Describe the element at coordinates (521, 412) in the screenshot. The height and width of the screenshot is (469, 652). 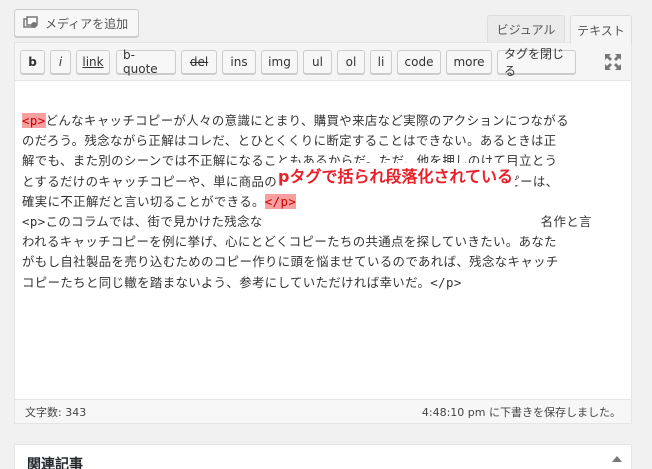
I see `autosave-status: 4:48:10 pm に下書きを保存しました。` at that location.